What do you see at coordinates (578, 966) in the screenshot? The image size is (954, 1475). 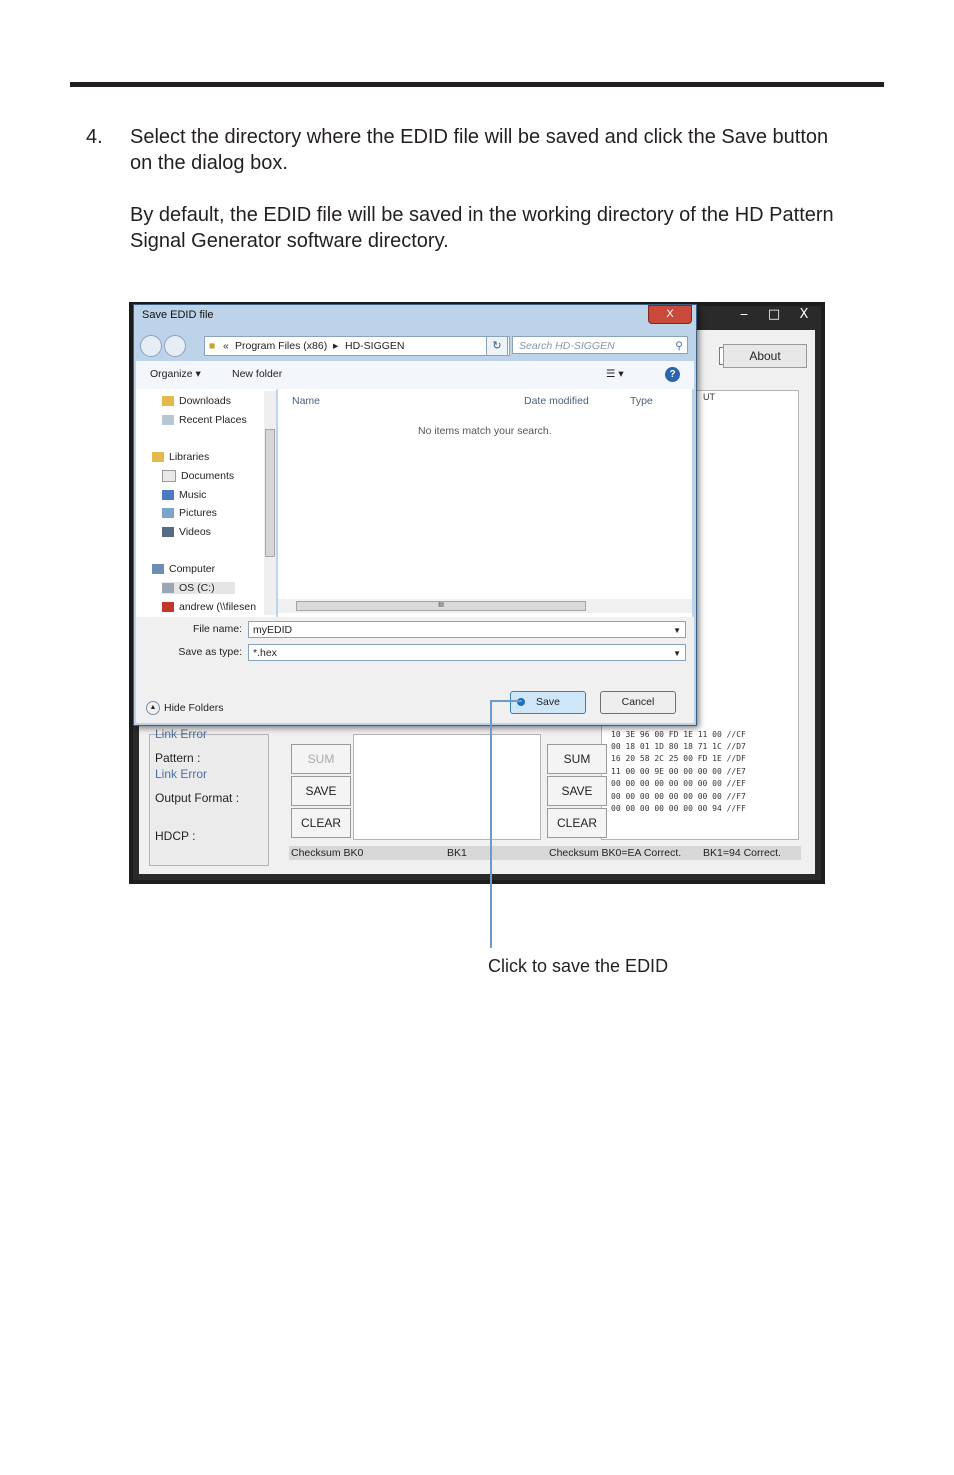 I see `callout-caption: Click to save the EDID` at bounding box center [578, 966].